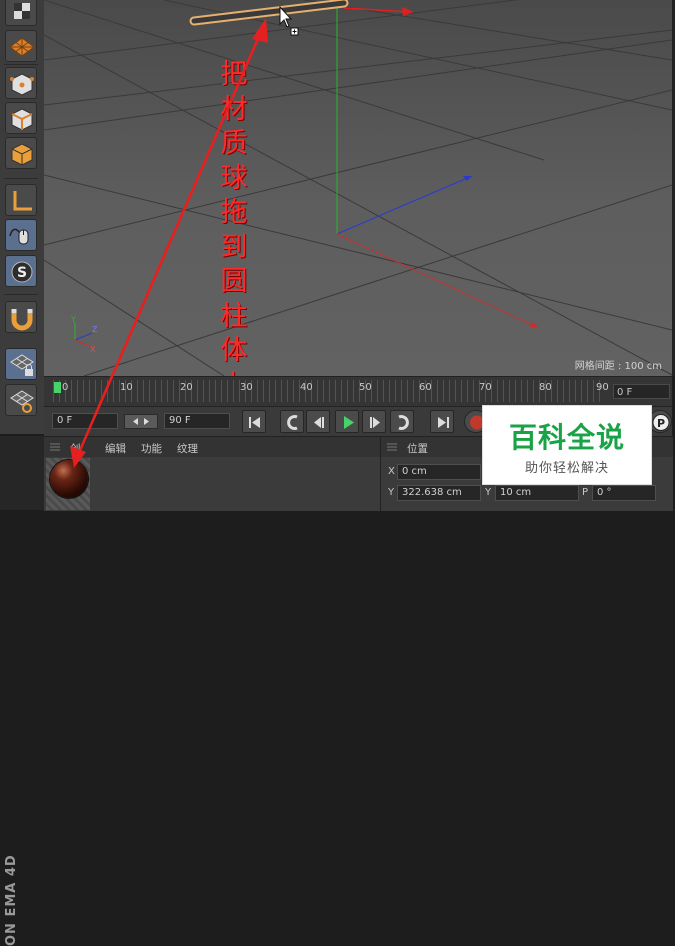  I want to click on previous-key-icon, so click(292, 421).